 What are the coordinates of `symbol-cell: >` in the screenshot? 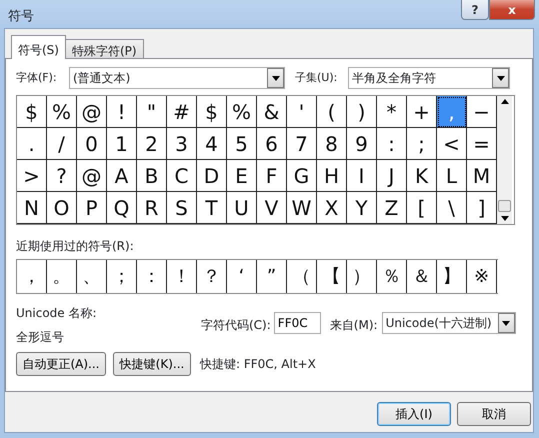 It's located at (32, 176).